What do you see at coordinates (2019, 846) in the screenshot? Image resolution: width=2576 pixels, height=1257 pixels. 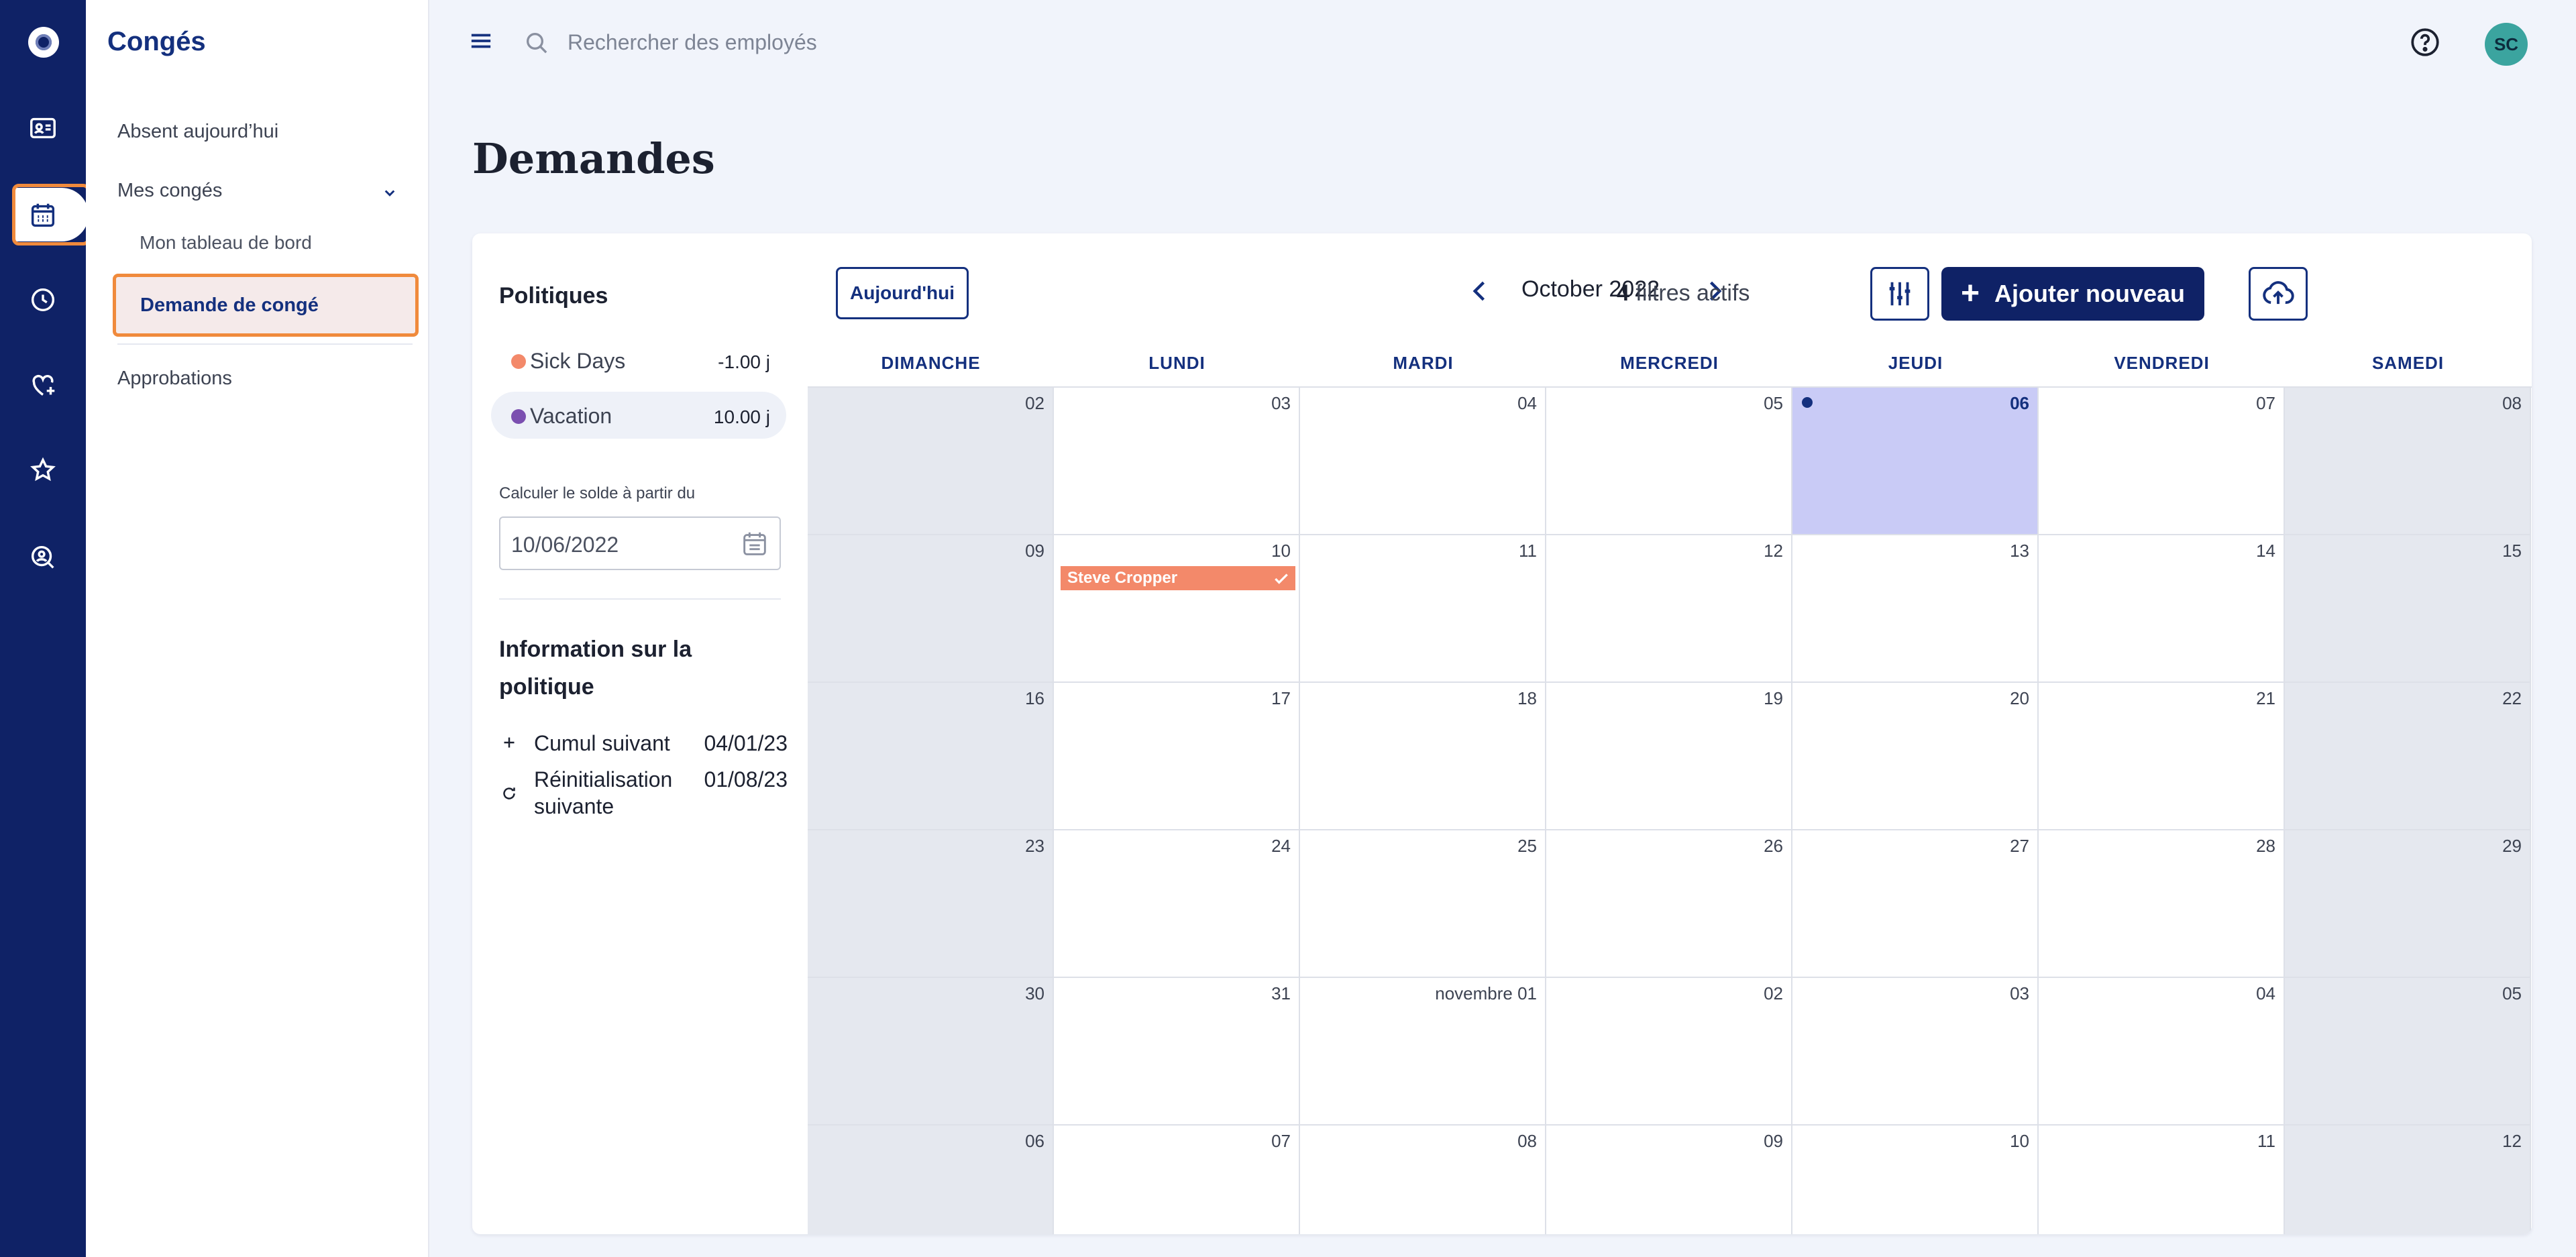 I see `day-number: 27` at bounding box center [2019, 846].